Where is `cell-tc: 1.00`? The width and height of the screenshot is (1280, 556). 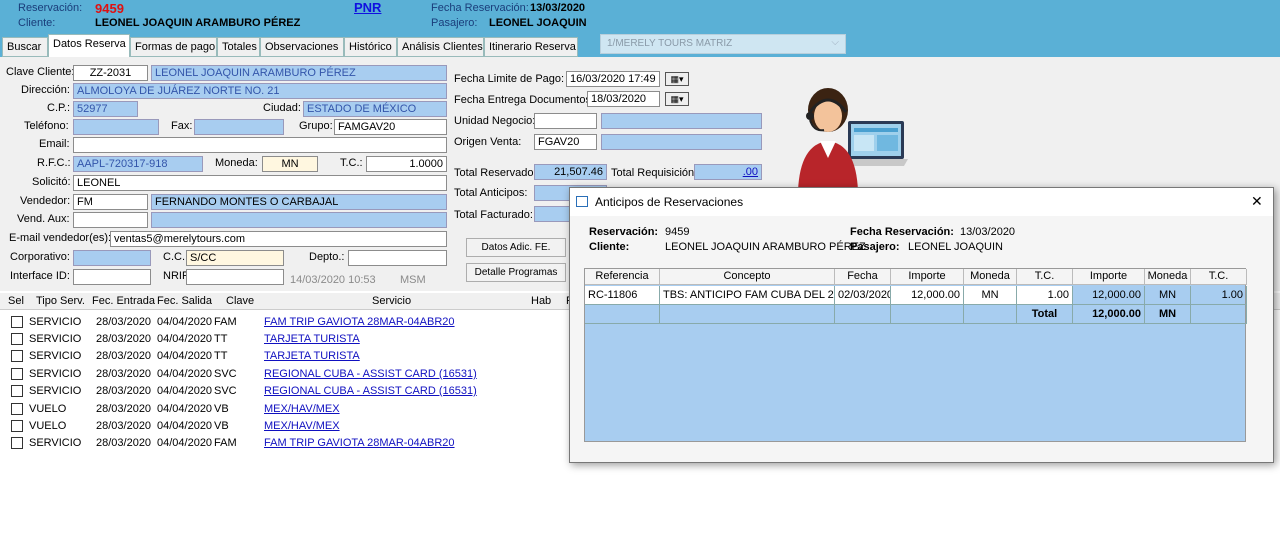
cell-tc: 1.00 is located at coordinates (1045, 295).